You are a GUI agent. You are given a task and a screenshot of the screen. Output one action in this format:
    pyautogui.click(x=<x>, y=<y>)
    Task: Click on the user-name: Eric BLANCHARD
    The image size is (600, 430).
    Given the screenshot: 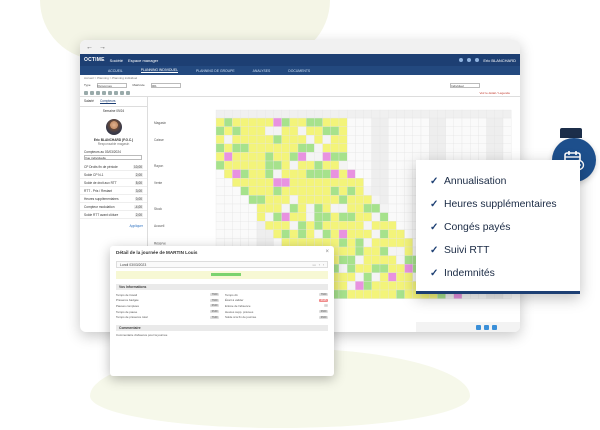 What is the action you would take?
    pyautogui.click(x=499, y=60)
    